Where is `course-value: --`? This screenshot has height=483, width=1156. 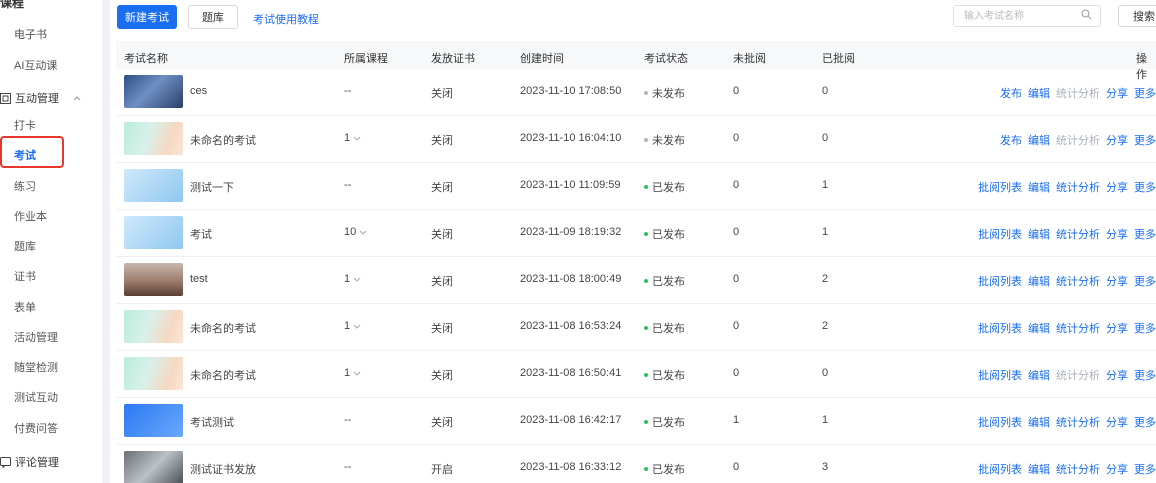 course-value: -- is located at coordinates (348, 91).